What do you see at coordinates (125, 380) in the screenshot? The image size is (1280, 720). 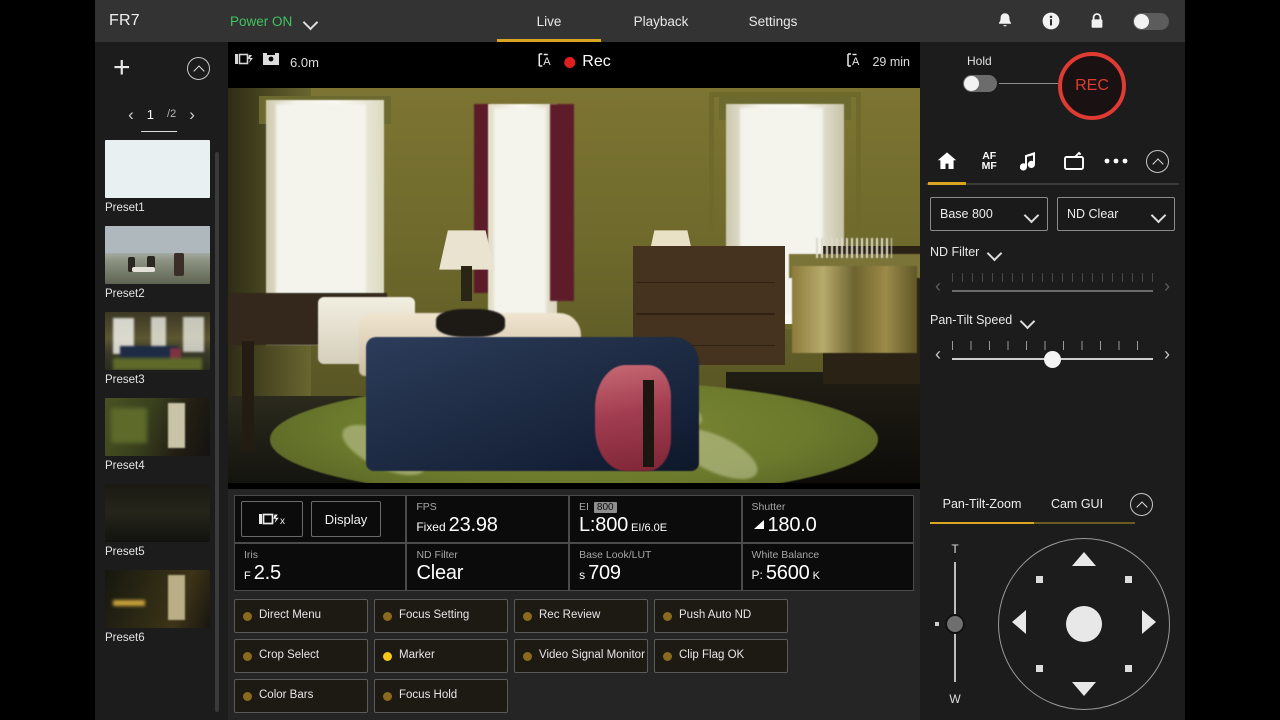 I see `preset-label: Preset3` at bounding box center [125, 380].